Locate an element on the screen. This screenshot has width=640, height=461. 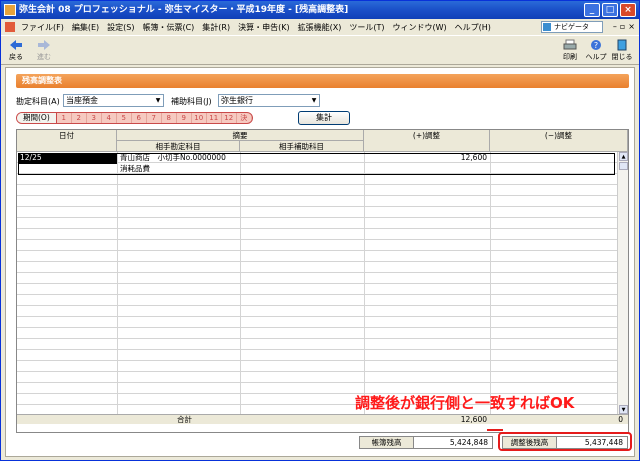
mdi-restore-button: ▫ is located at coordinates (622, 26).